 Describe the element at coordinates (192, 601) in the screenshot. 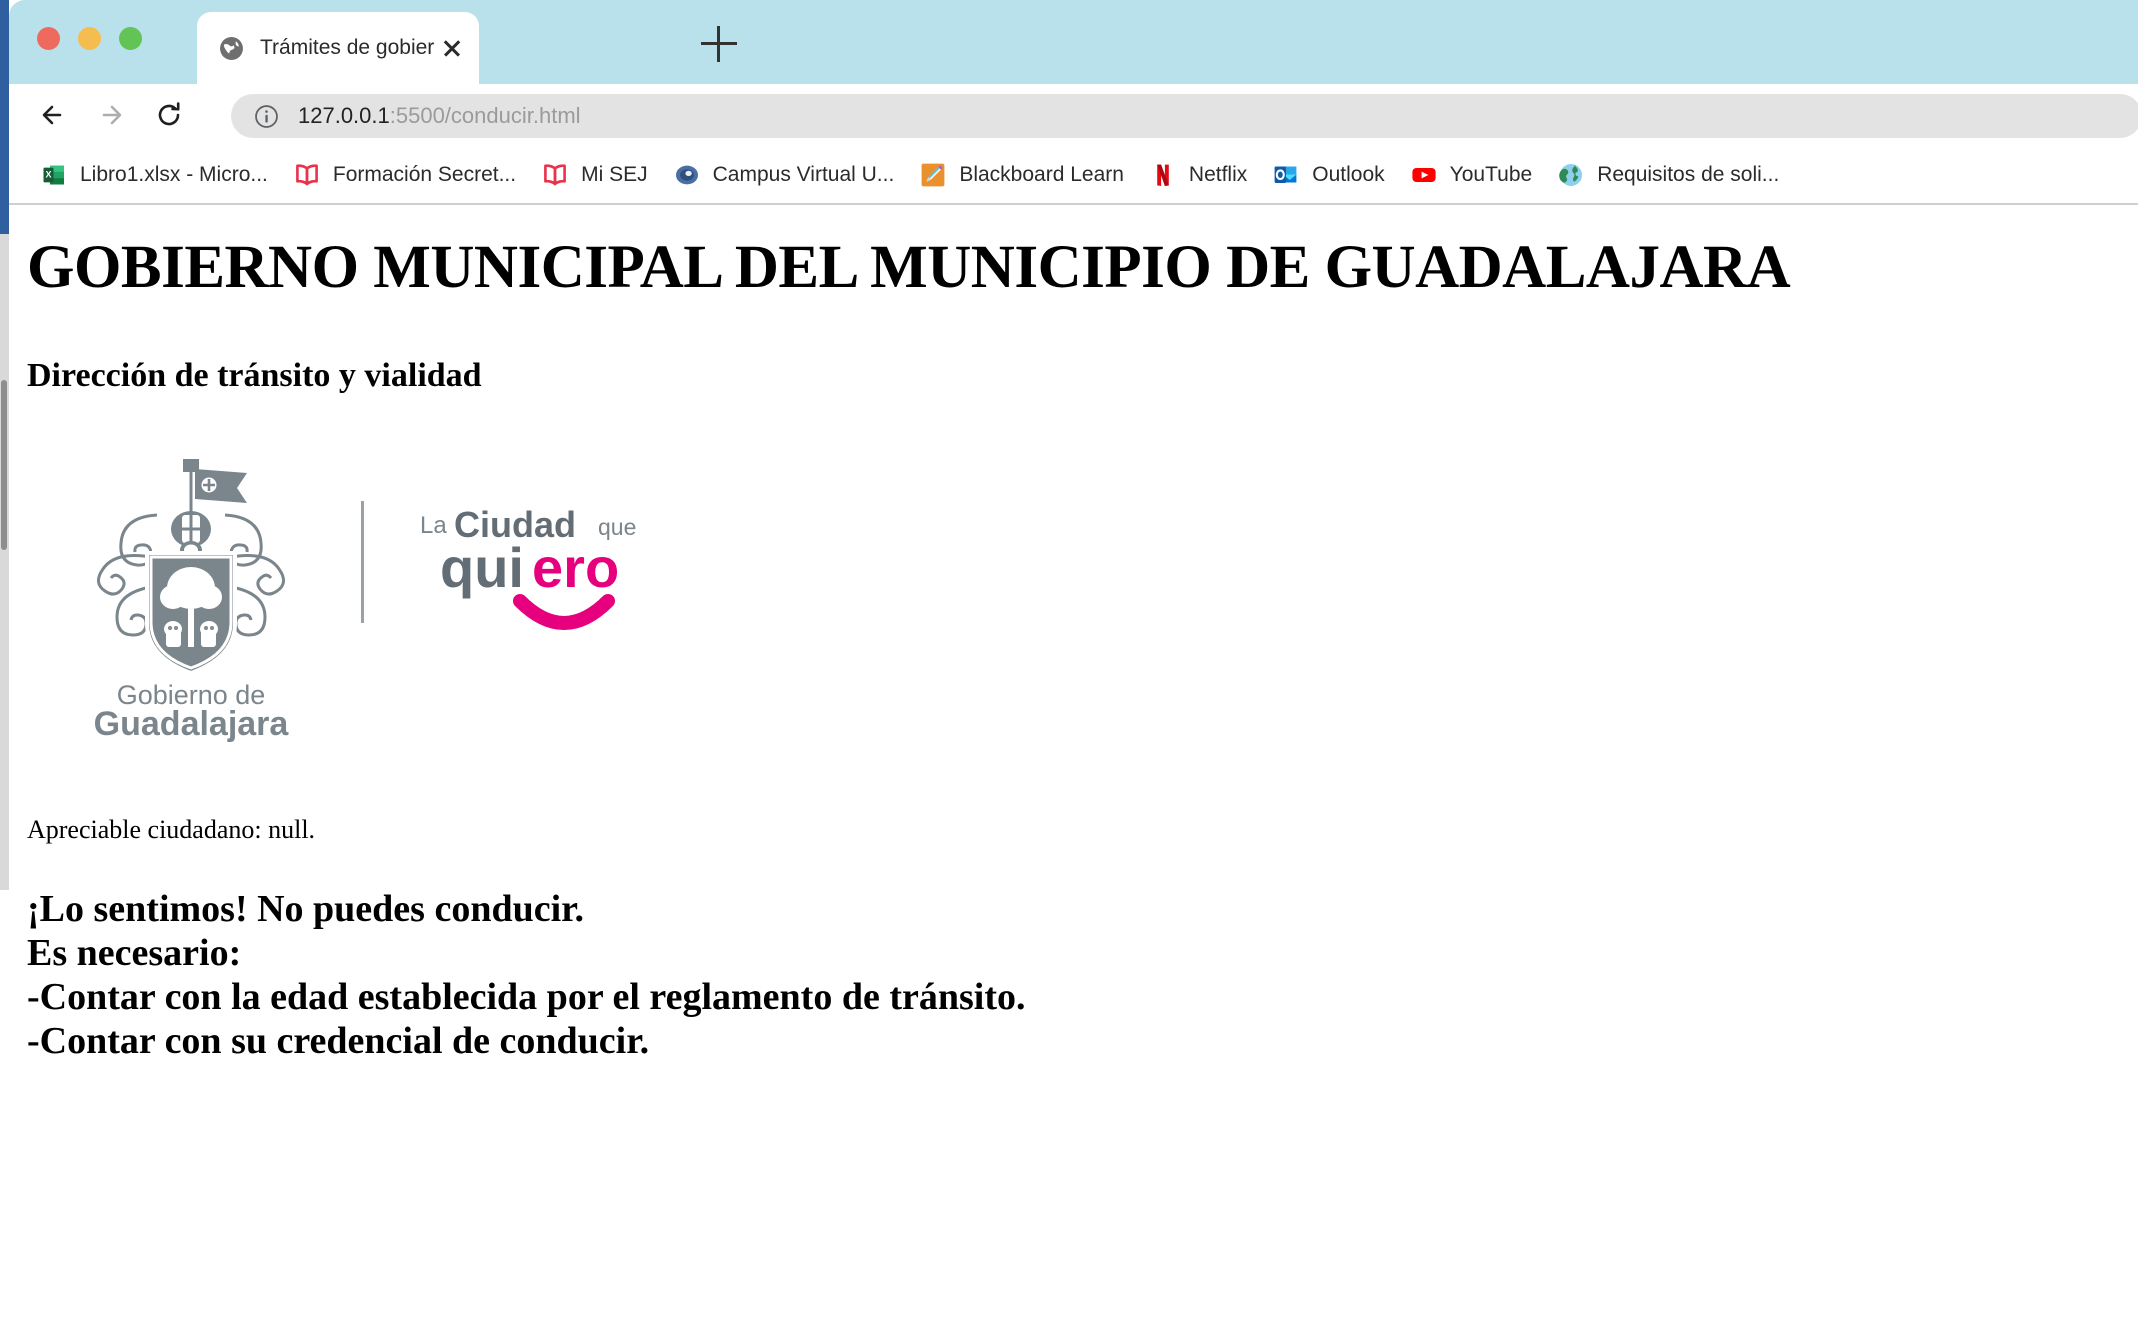

I see `guadalajara-crest-logo: Gobierno de Guadalajara` at that location.